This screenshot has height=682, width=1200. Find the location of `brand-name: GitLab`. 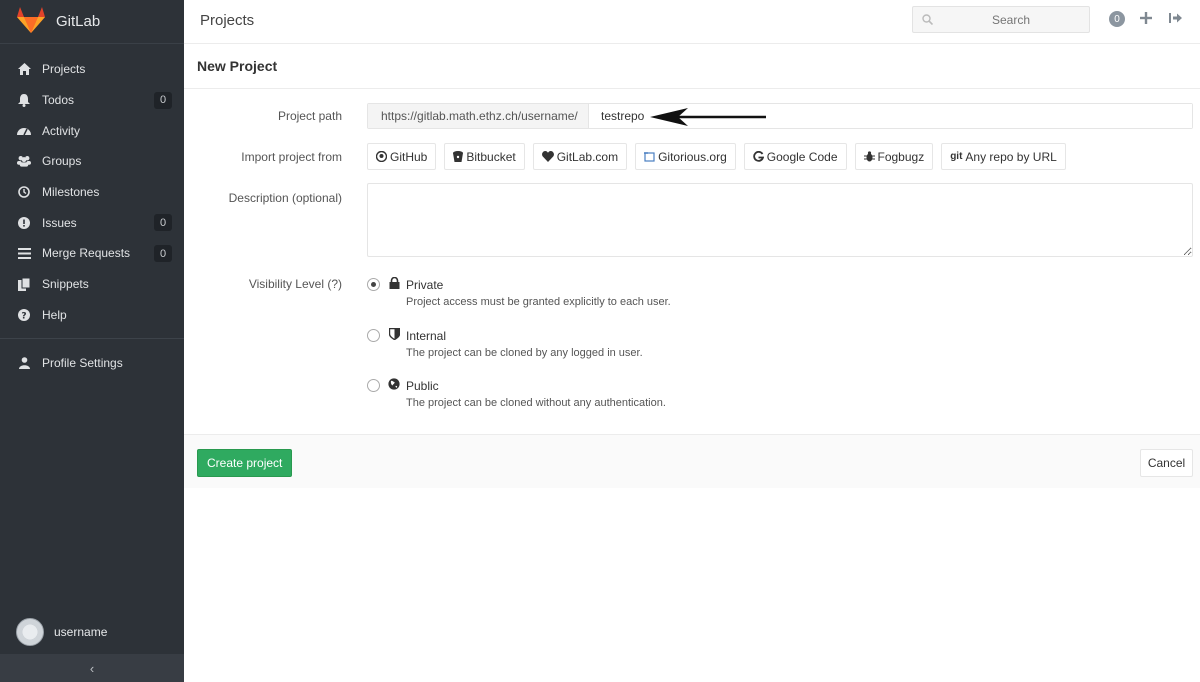

brand-name: GitLab is located at coordinates (78, 21).